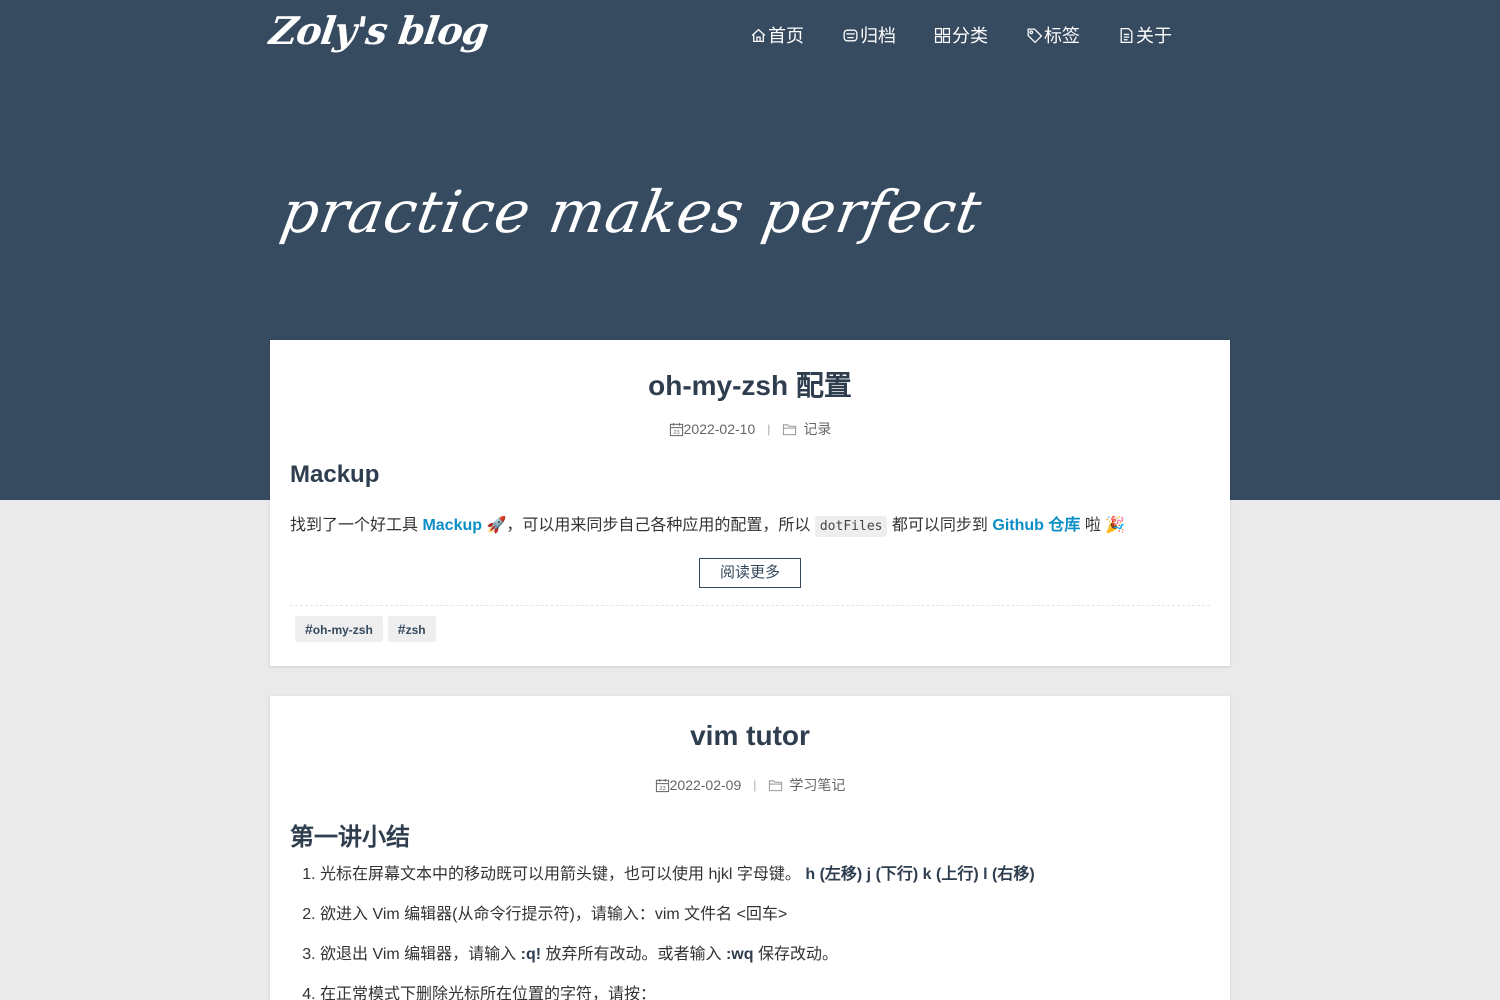 This screenshot has height=1000, width=1500. I want to click on list-item-text: 光标在屏幕文本中的移动既可以用箭头键，也可以使用 hjkl 字母键。, so click(563, 874).